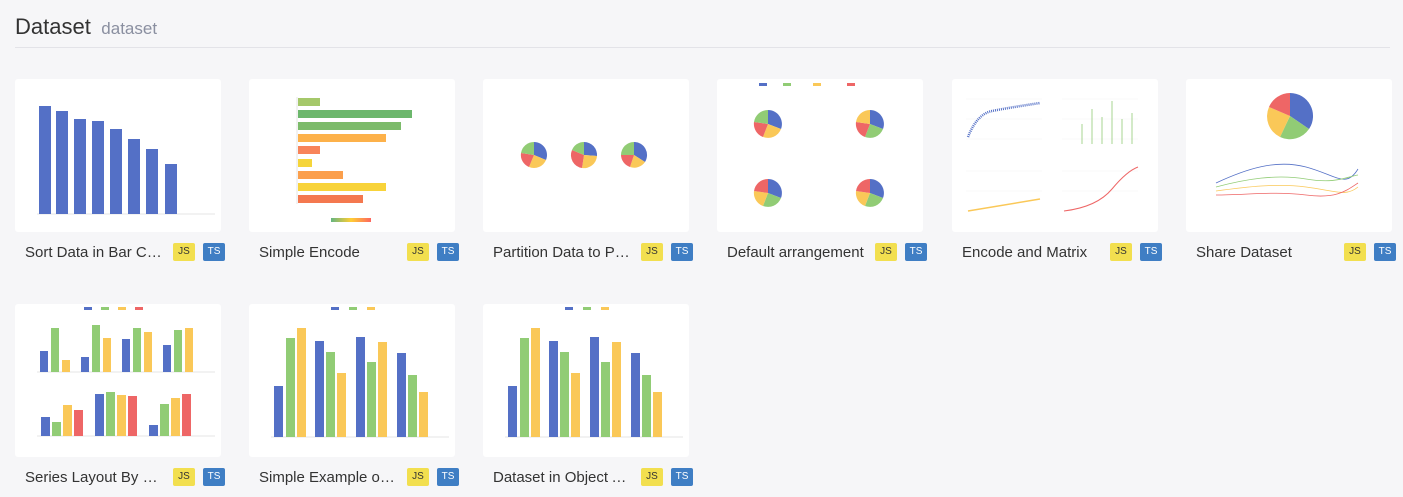 The image size is (1403, 497). I want to click on card-thumbnail-simple-encode, so click(352, 155).